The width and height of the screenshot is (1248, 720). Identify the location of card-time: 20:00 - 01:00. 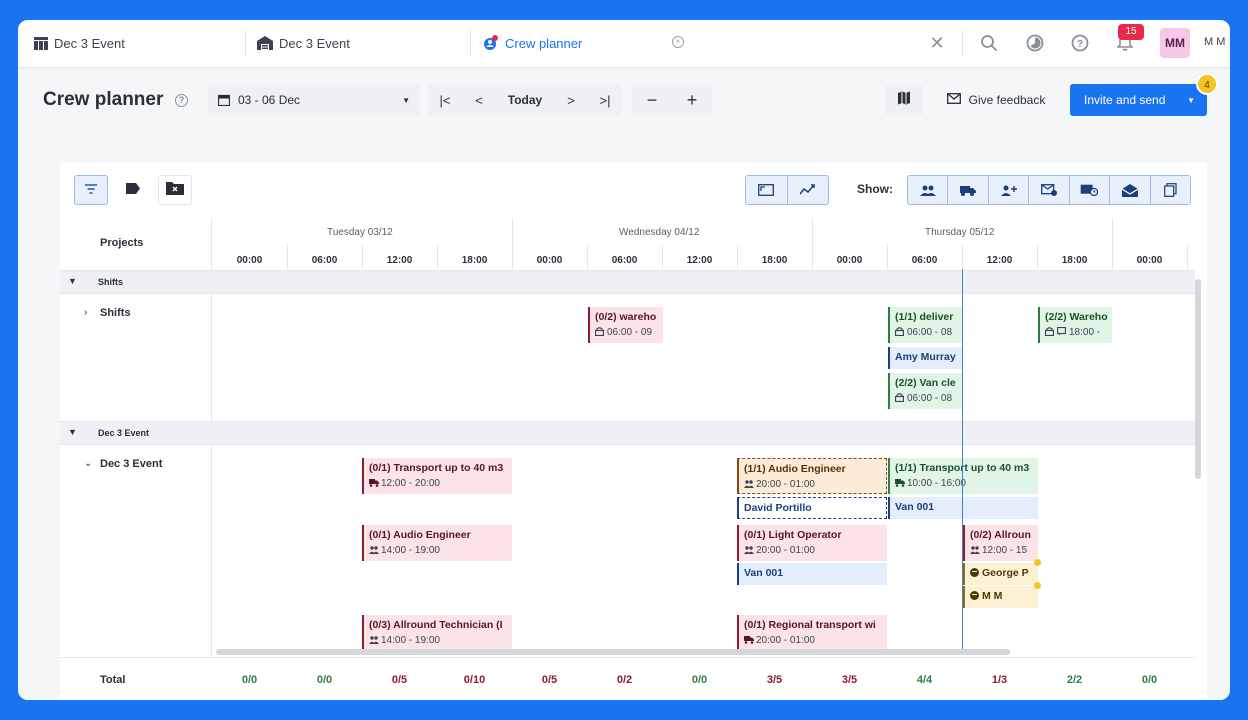
(785, 550).